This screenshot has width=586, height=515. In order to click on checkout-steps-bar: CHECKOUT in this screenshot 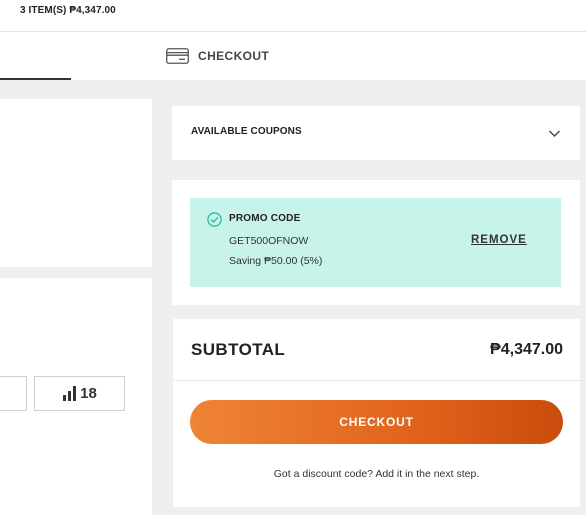, I will do `click(293, 56)`.